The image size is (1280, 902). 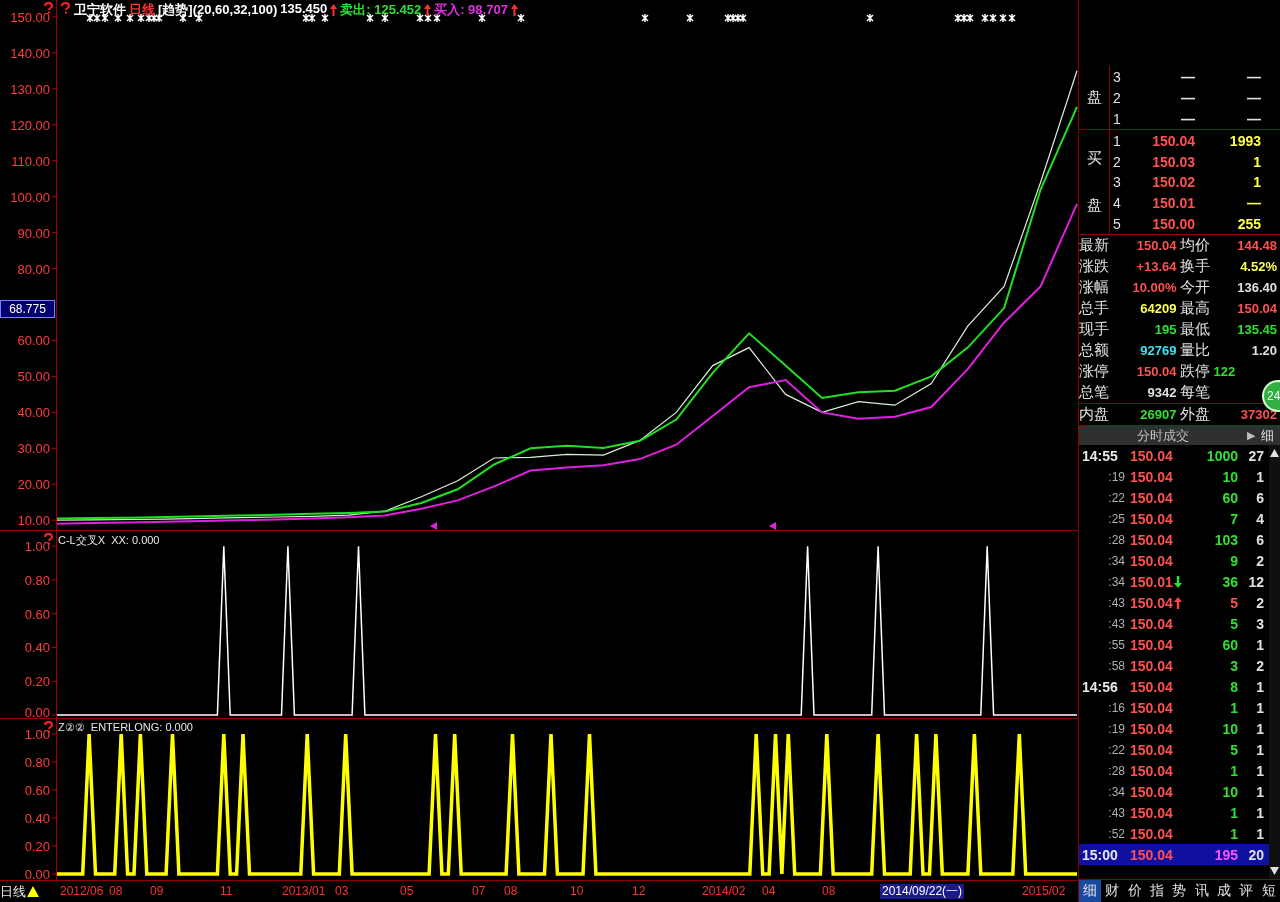 What do you see at coordinates (1174, 540) in the screenshot?
I see `trade-row: :28 150.04 103 6` at bounding box center [1174, 540].